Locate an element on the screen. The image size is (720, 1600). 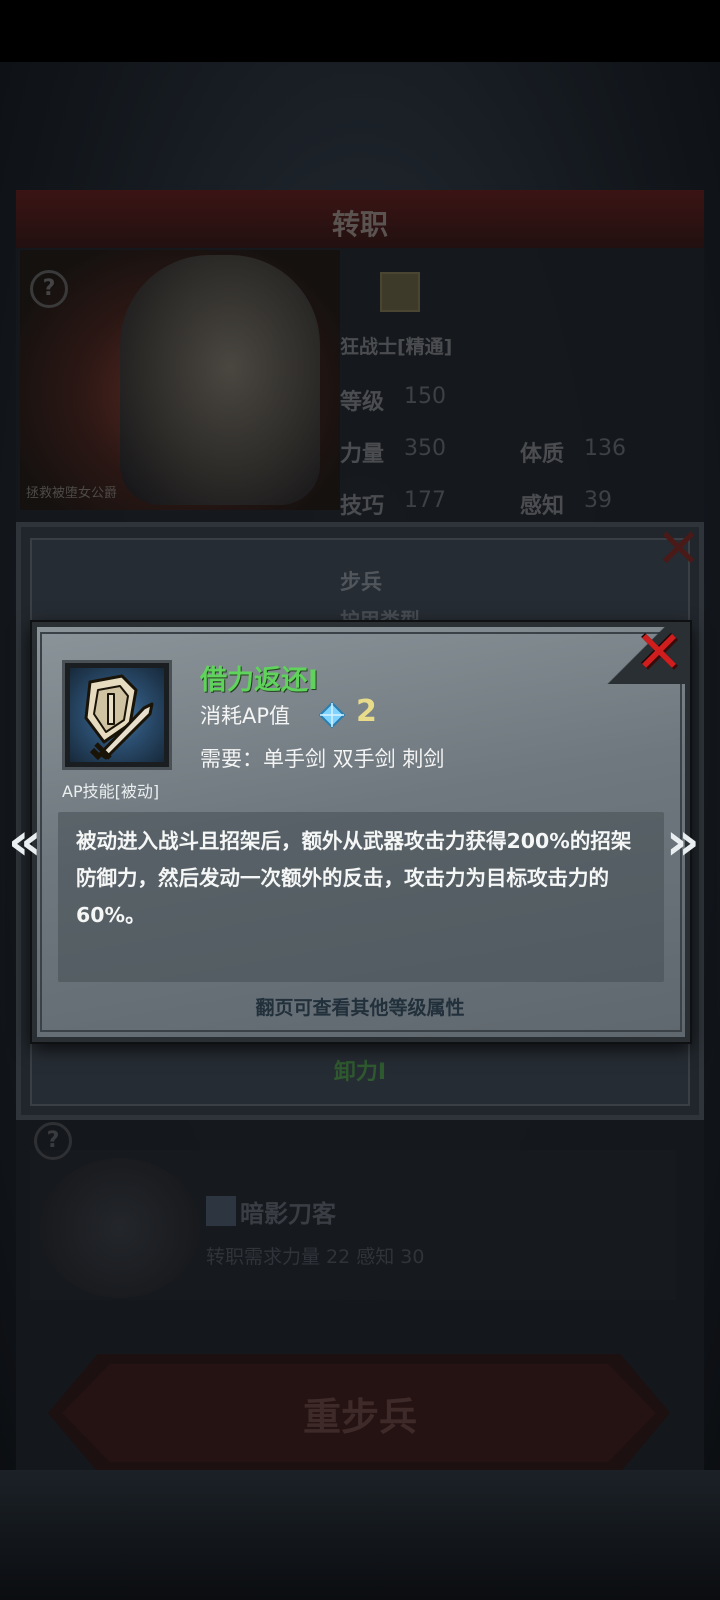
stat-value-level: 150 is located at coordinates (425, 396).